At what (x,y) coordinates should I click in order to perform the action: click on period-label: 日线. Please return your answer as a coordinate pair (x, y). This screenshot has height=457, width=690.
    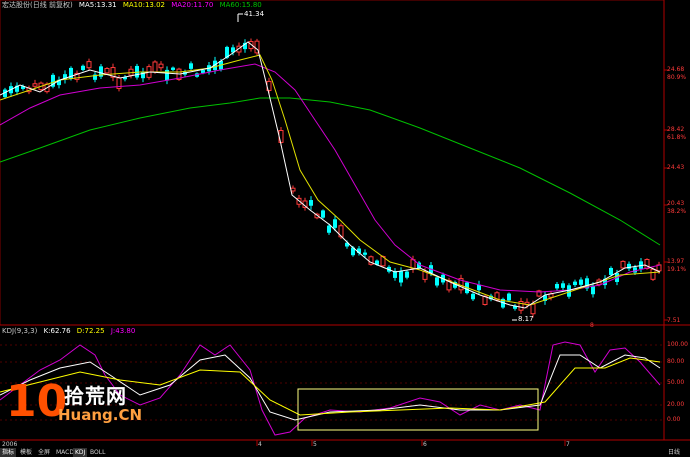
    Looking at the image, I should click on (674, 451).